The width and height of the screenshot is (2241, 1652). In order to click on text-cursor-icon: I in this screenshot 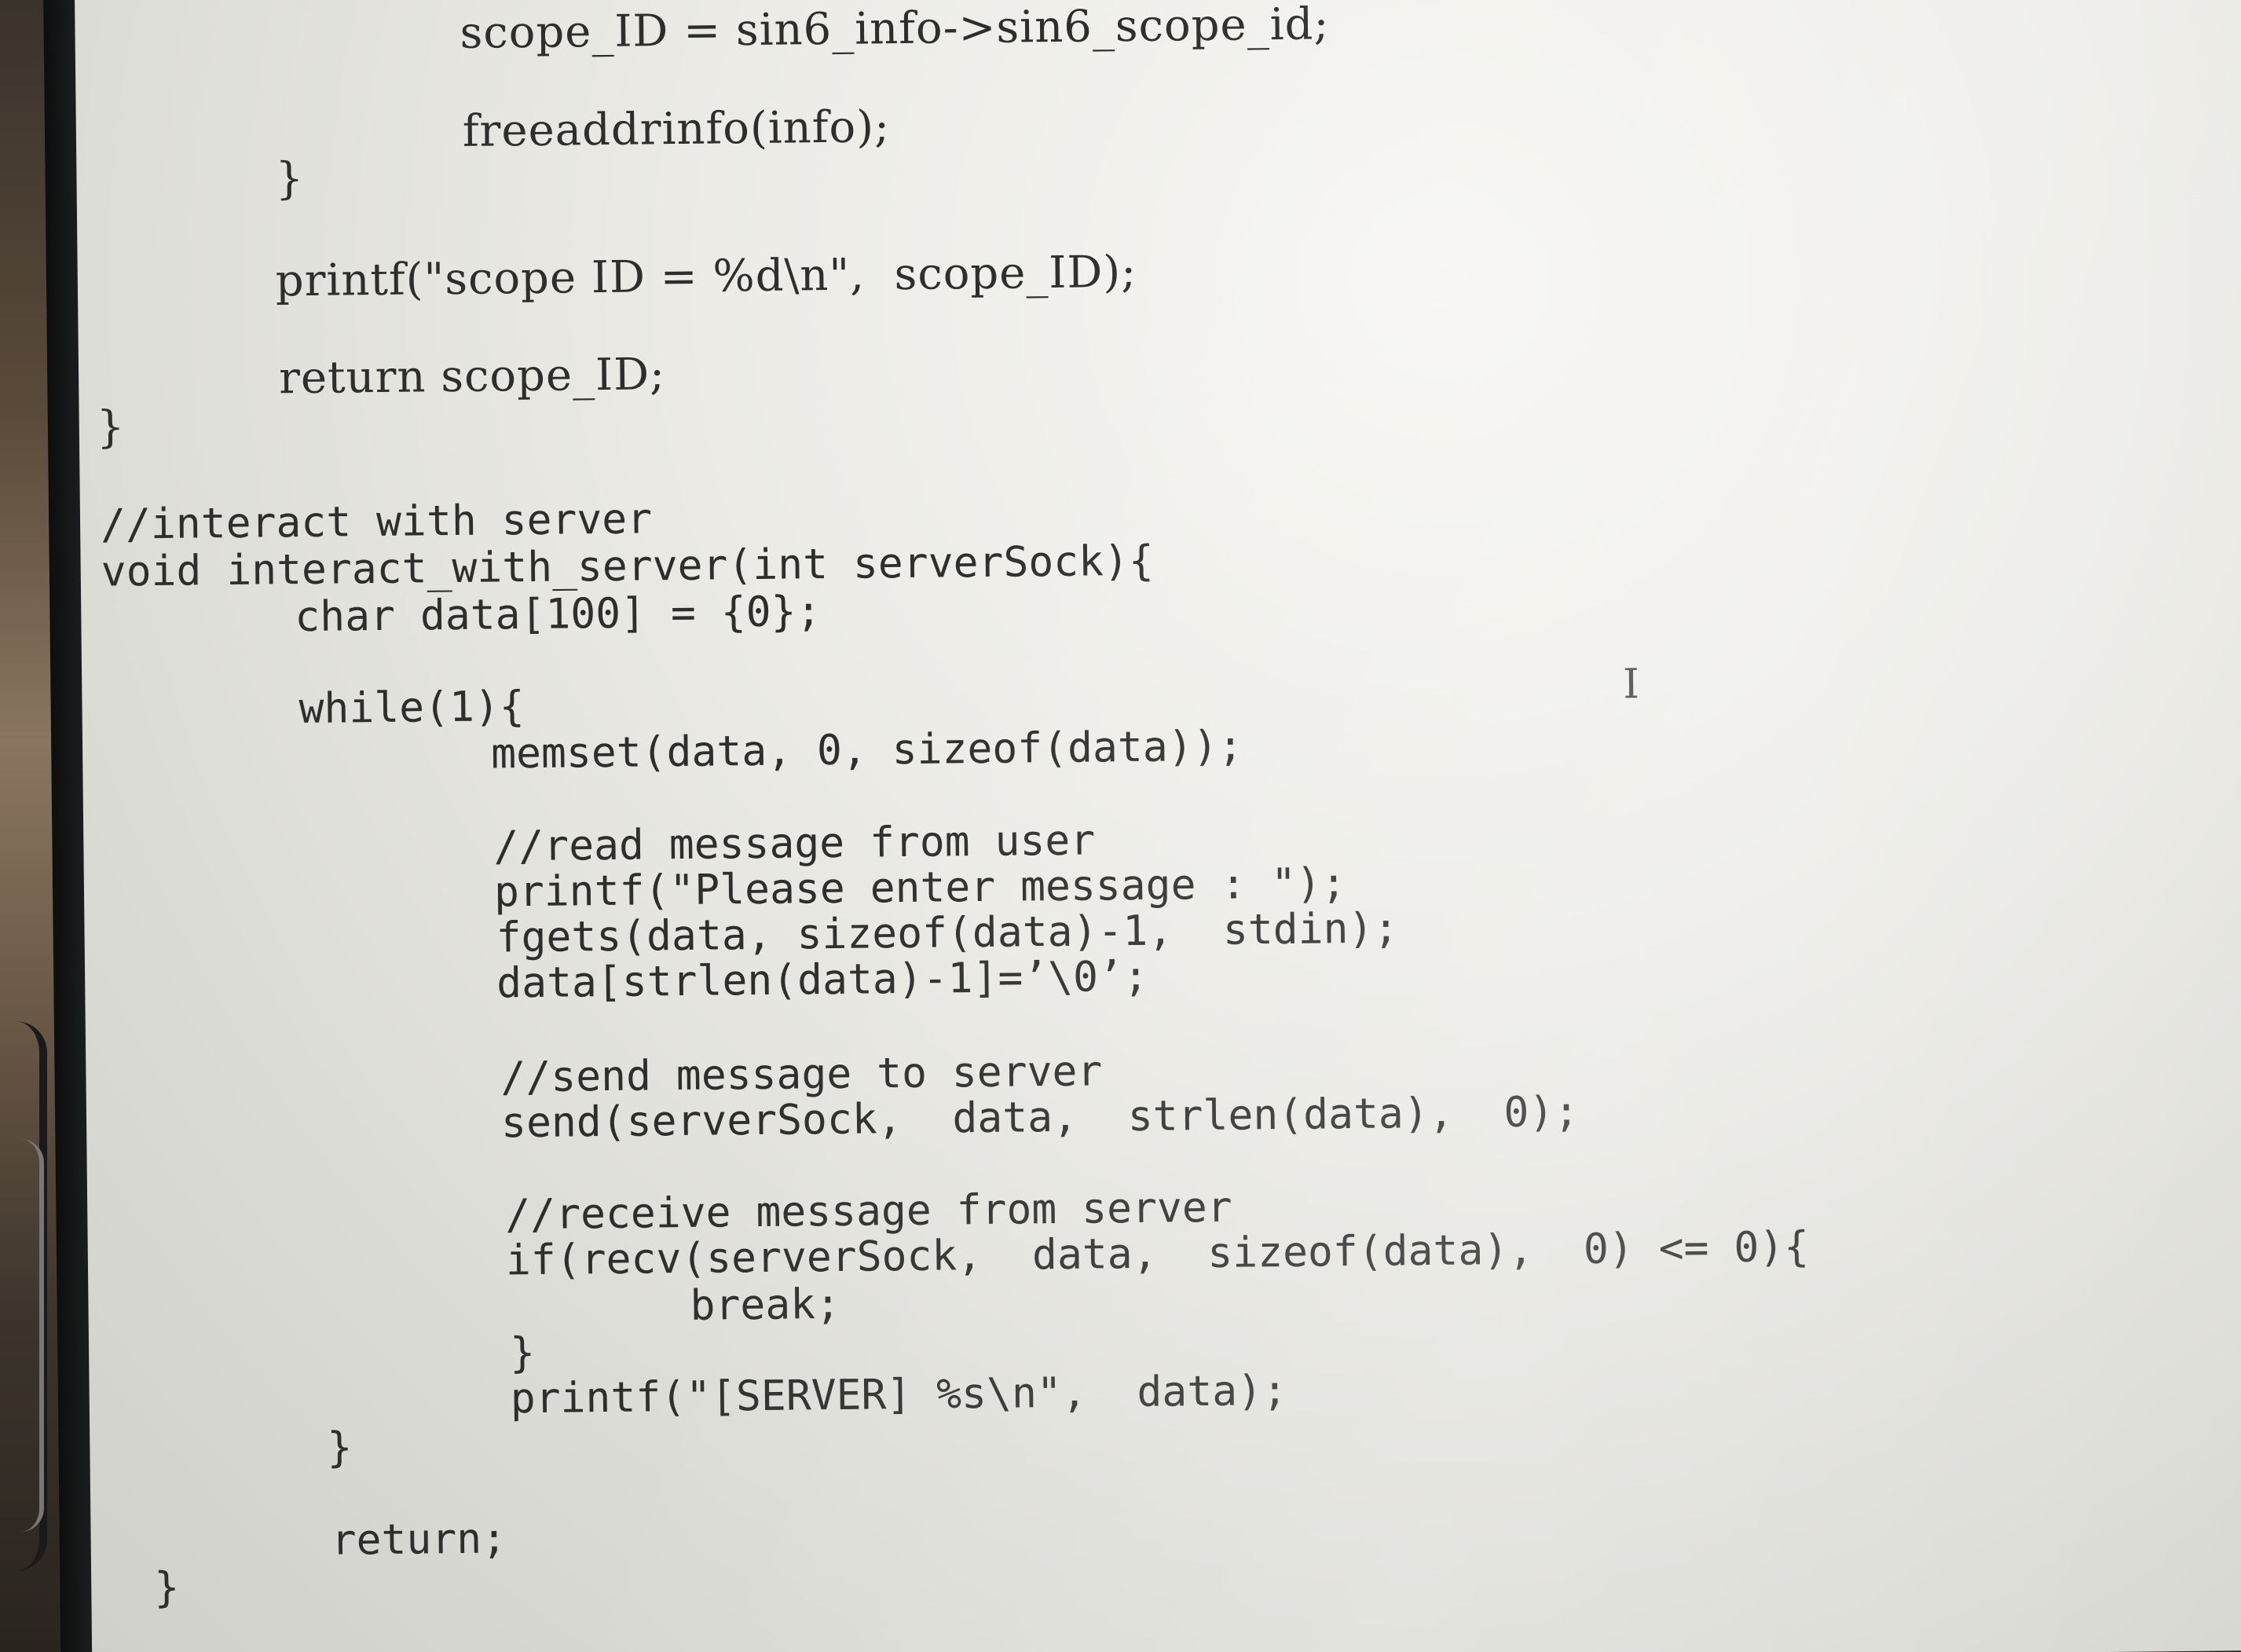, I will do `click(1632, 685)`.